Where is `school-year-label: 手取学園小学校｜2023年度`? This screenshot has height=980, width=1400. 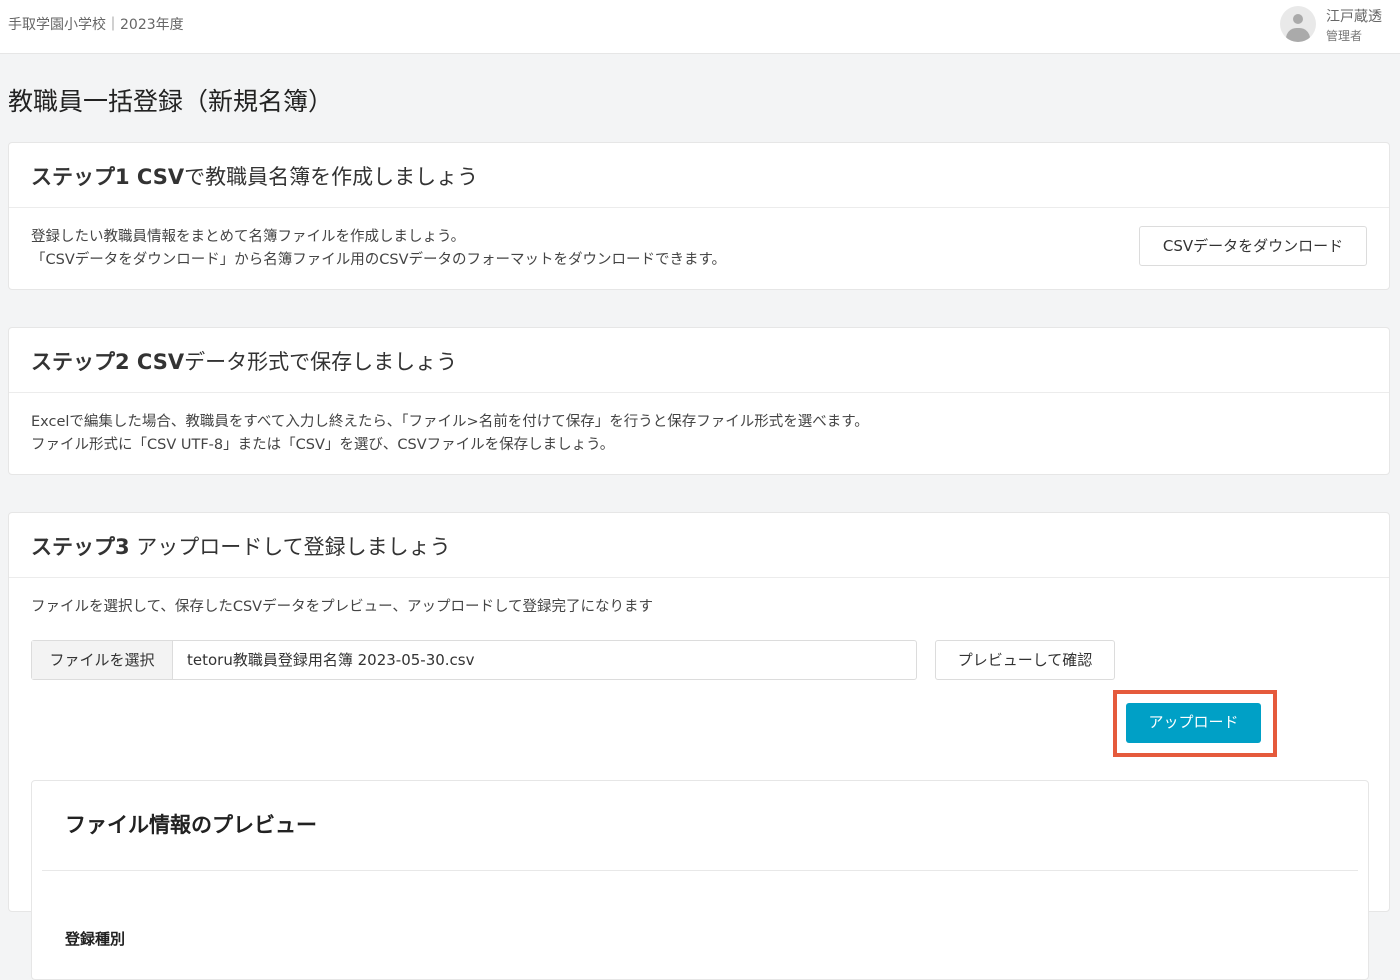
school-year-label: 手取学園小学校｜2023年度 is located at coordinates (96, 25).